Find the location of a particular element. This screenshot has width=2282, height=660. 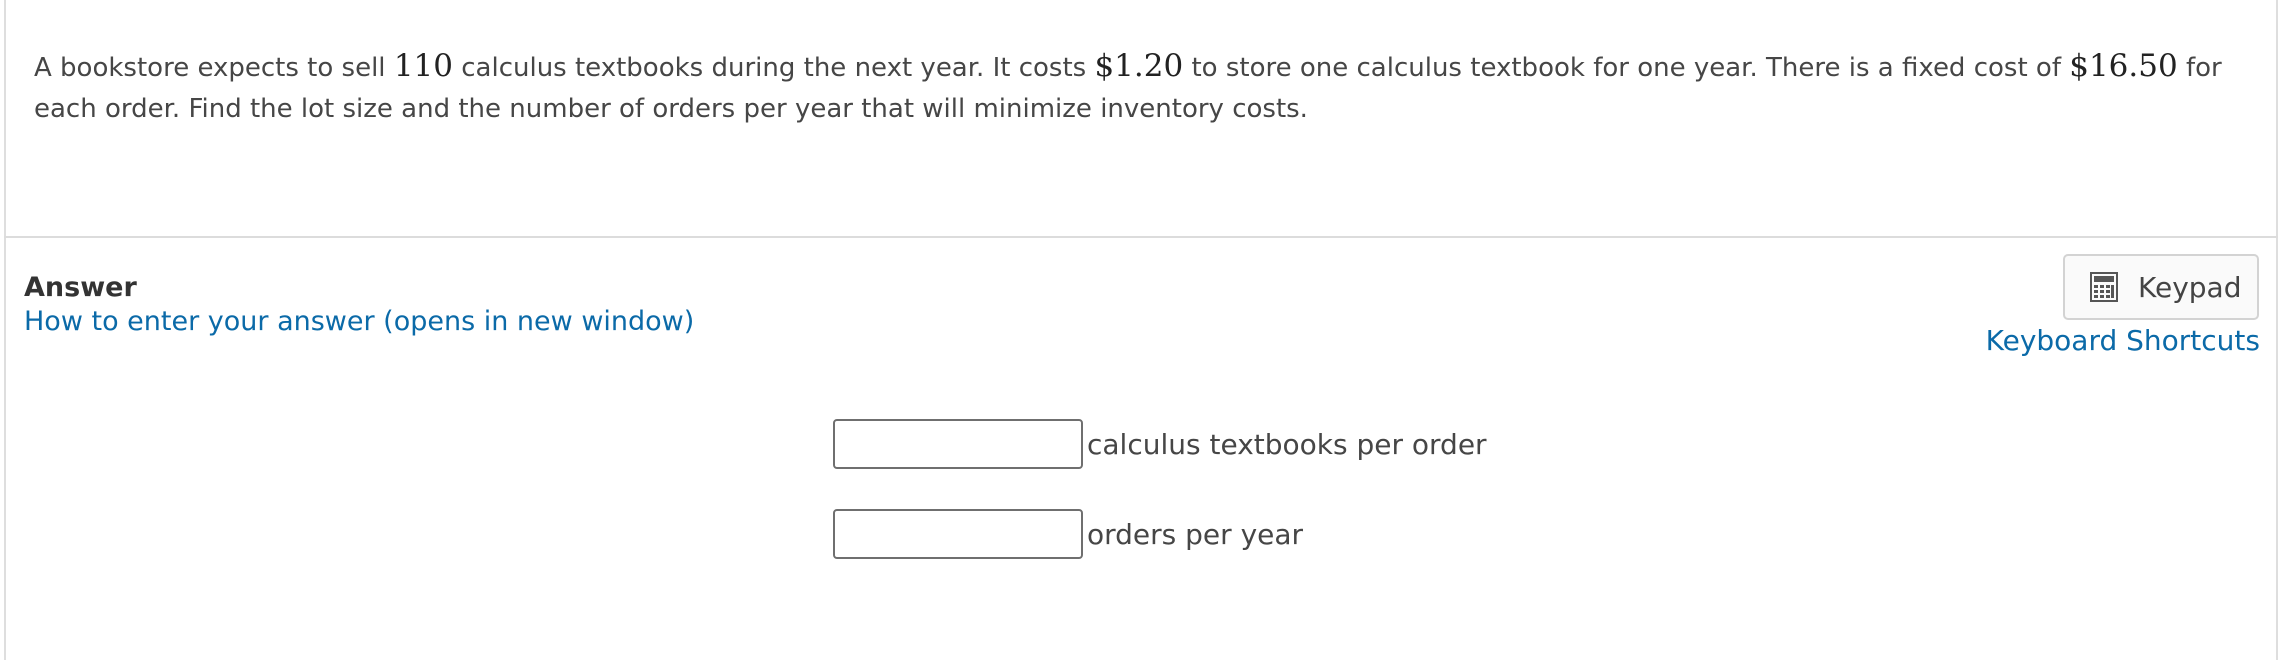

answer-row-orders: orders per year is located at coordinates (1068, 534).